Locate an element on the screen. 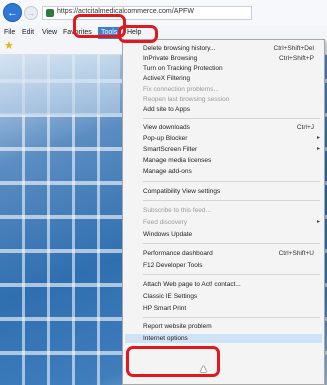 The width and height of the screenshot is (327, 385). menu-item-label: Windows Update is located at coordinates (168, 234).